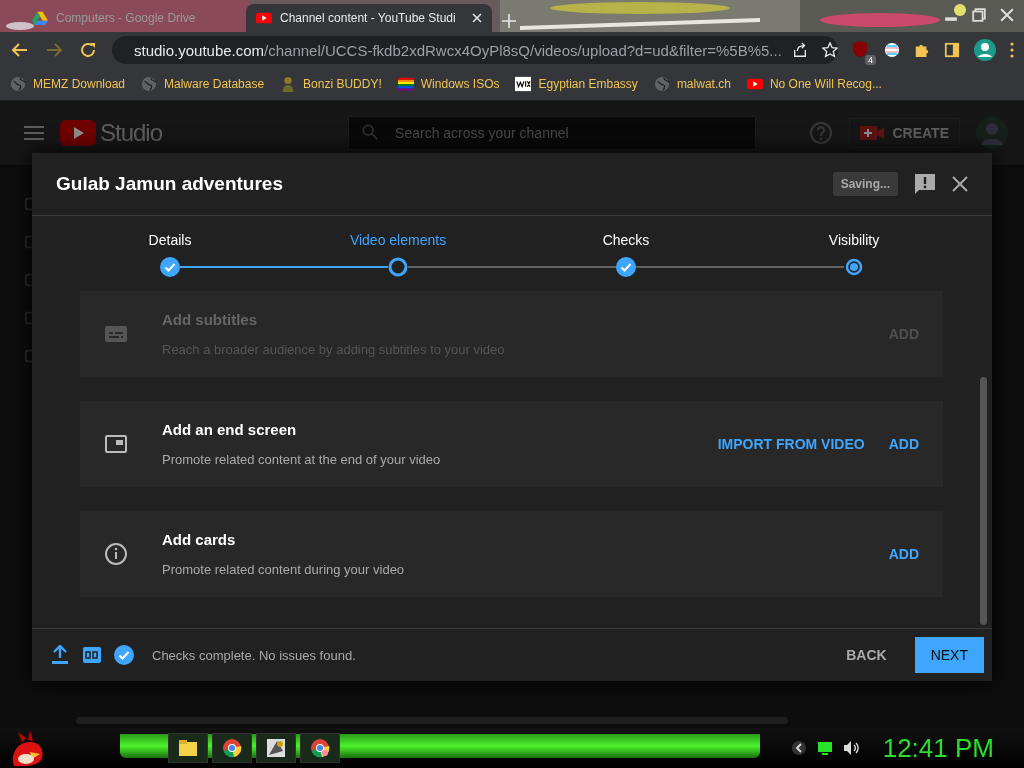 The width and height of the screenshot is (1024, 768). I want to click on search-field: Search across your channel, so click(552, 133).